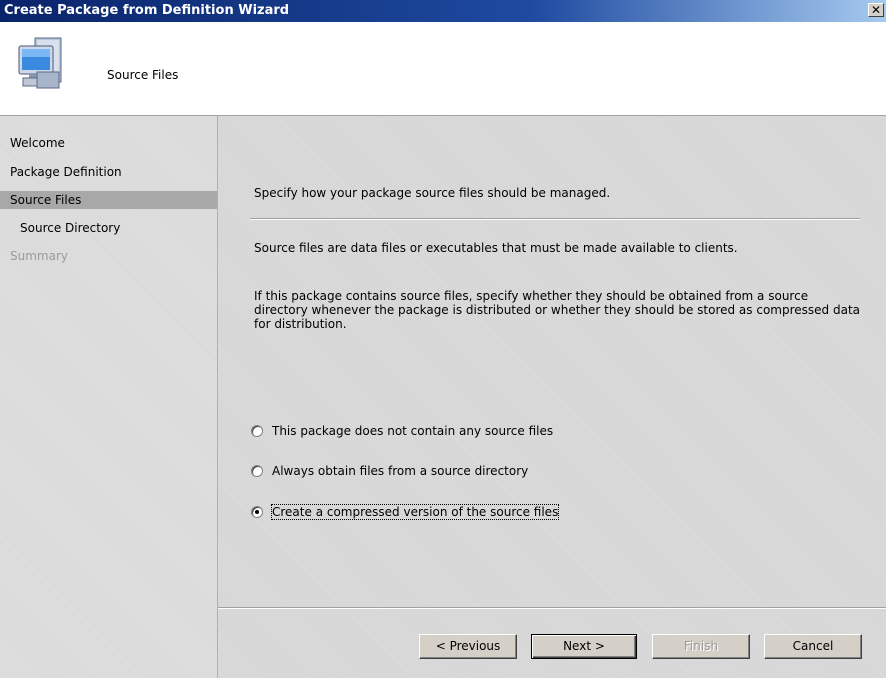 The image size is (886, 678). What do you see at coordinates (584, 646) in the screenshot?
I see `next-button: Next >` at bounding box center [584, 646].